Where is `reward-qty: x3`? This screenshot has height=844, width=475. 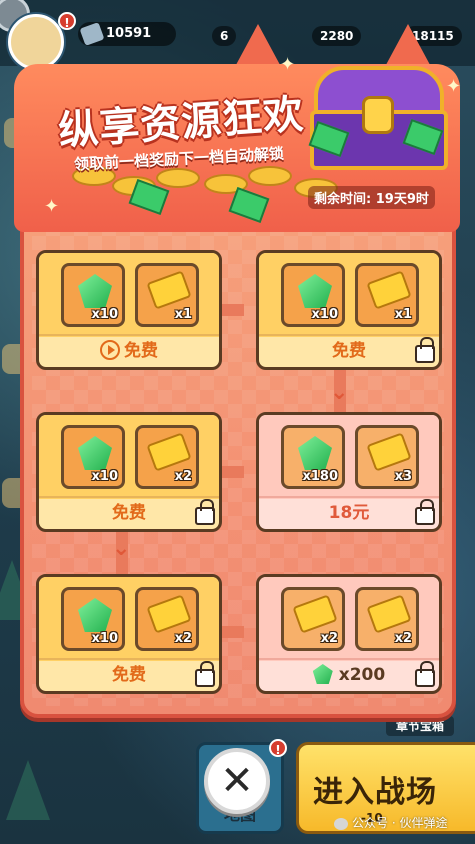 reward-qty: x3 is located at coordinates (403, 476).